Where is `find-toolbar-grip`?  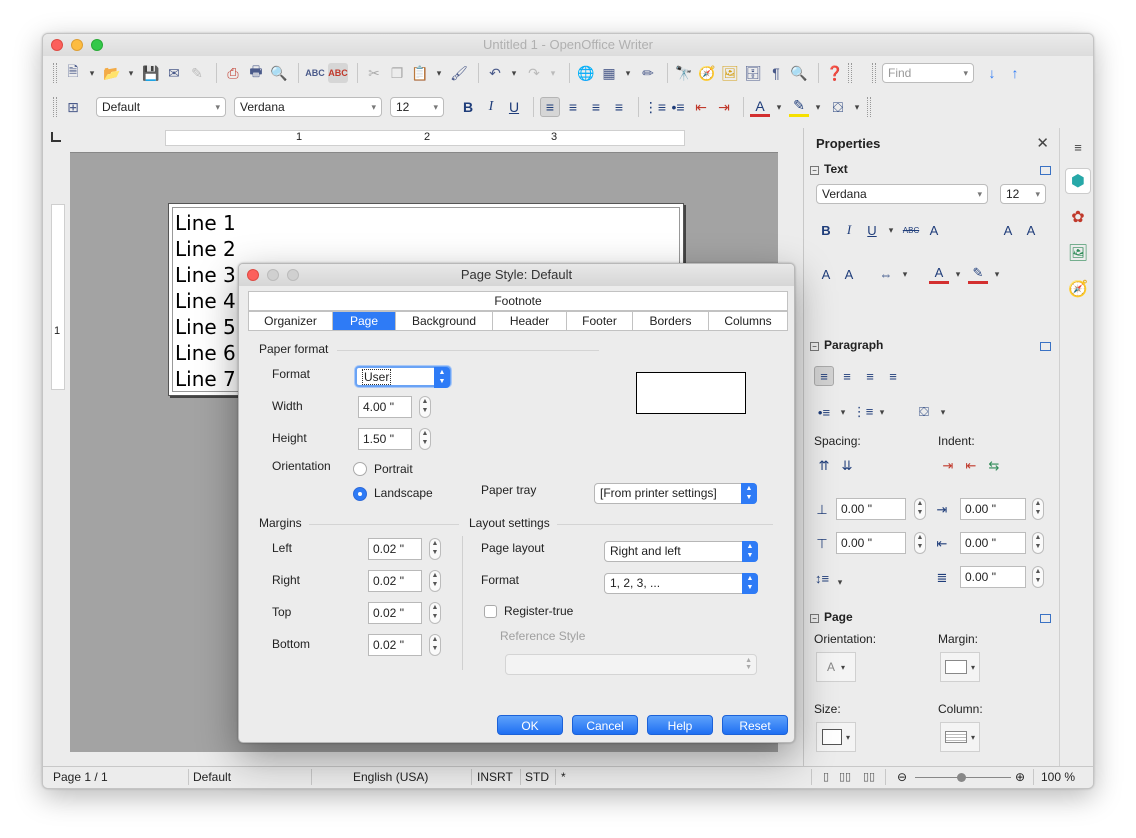
find-toolbar-grip is located at coordinates (874, 73).